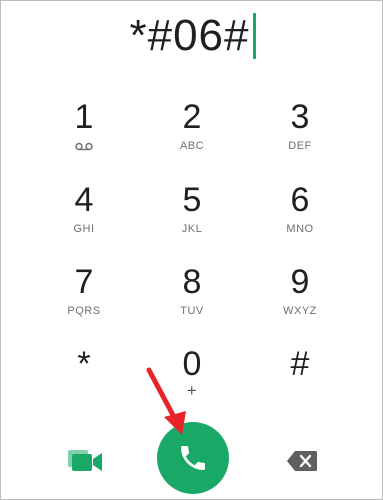  I want to click on key-digit: 3, so click(300, 117).